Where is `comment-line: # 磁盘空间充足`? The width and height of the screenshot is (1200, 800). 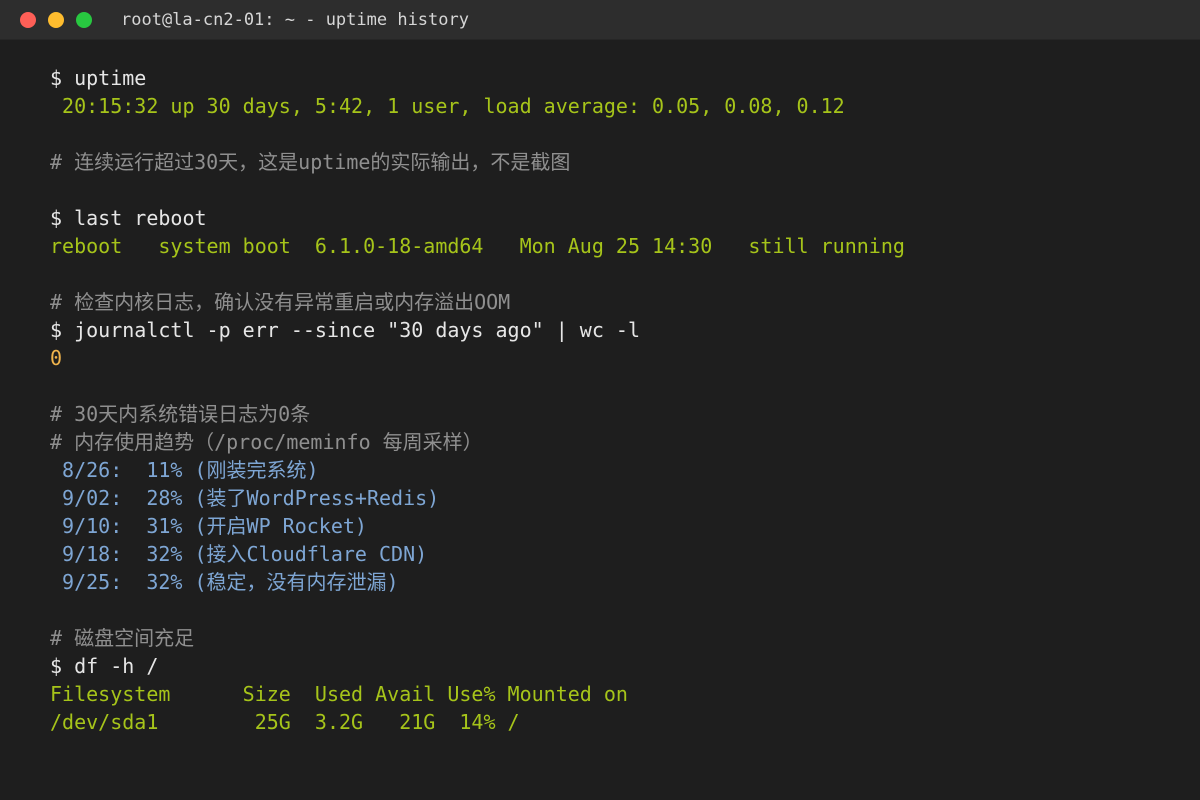 comment-line: # 磁盘空间充足 is located at coordinates (122, 638).